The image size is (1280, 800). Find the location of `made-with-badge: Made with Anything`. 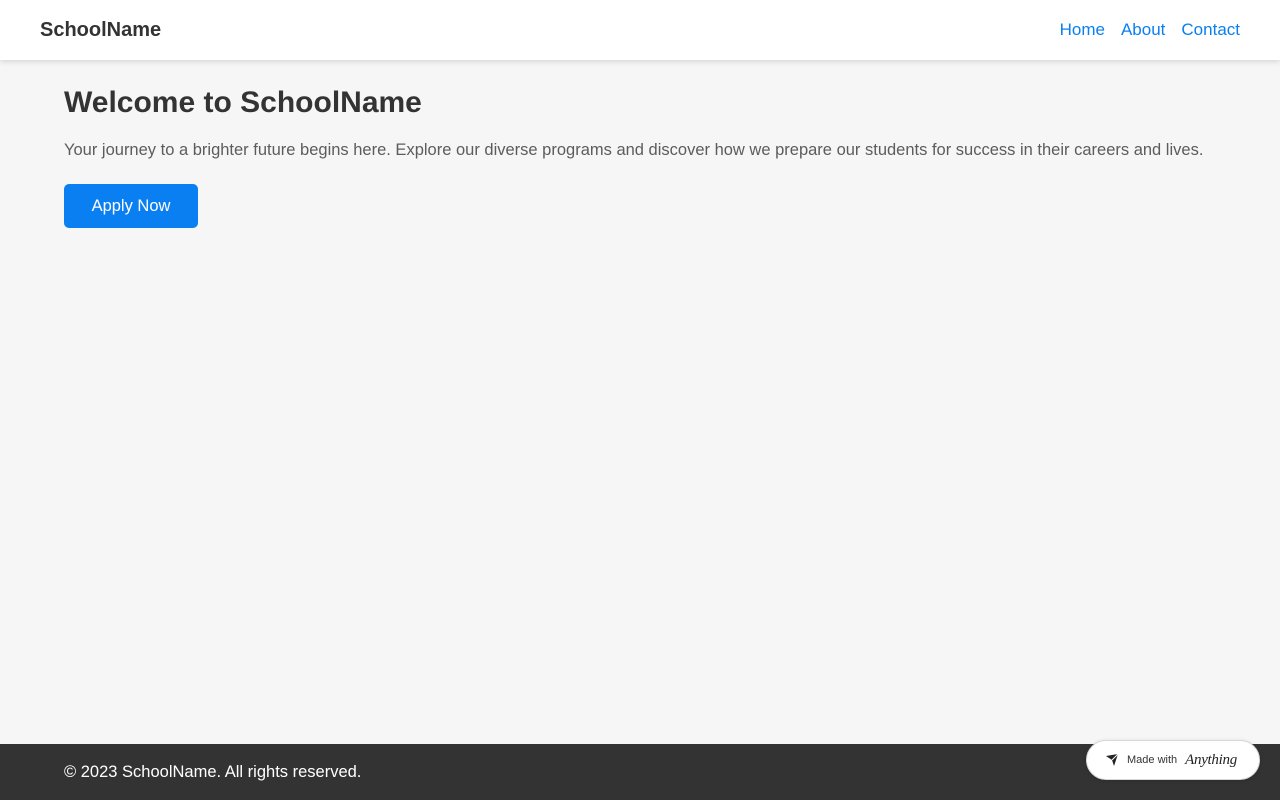

made-with-badge: Made with Anything is located at coordinates (1173, 760).